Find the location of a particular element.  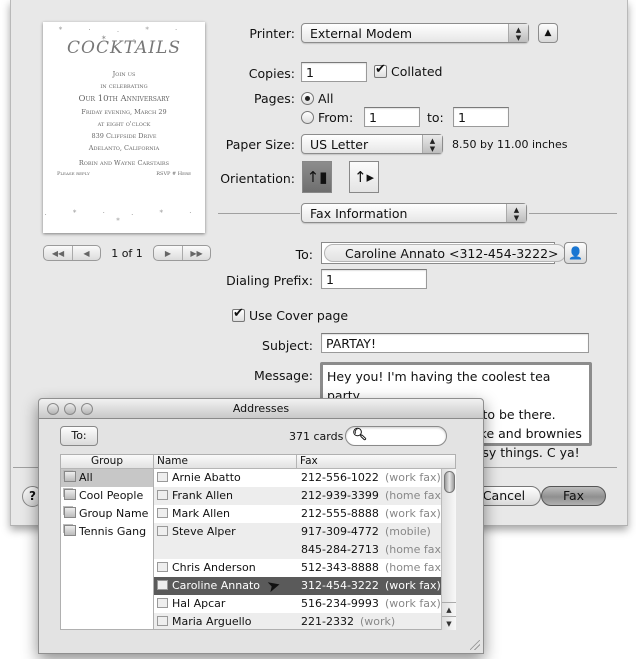

resize-grip-icon is located at coordinates (475, 645).